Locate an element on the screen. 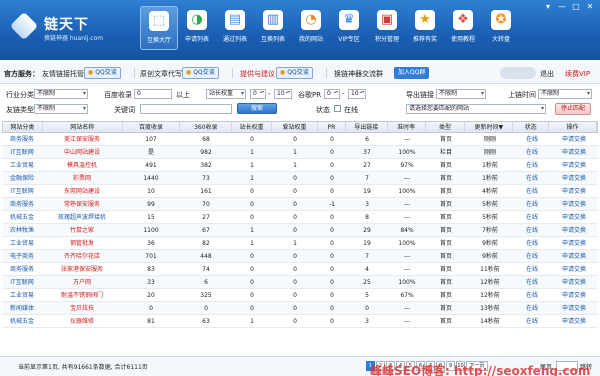  column-header: 类型 is located at coordinates (446, 127).